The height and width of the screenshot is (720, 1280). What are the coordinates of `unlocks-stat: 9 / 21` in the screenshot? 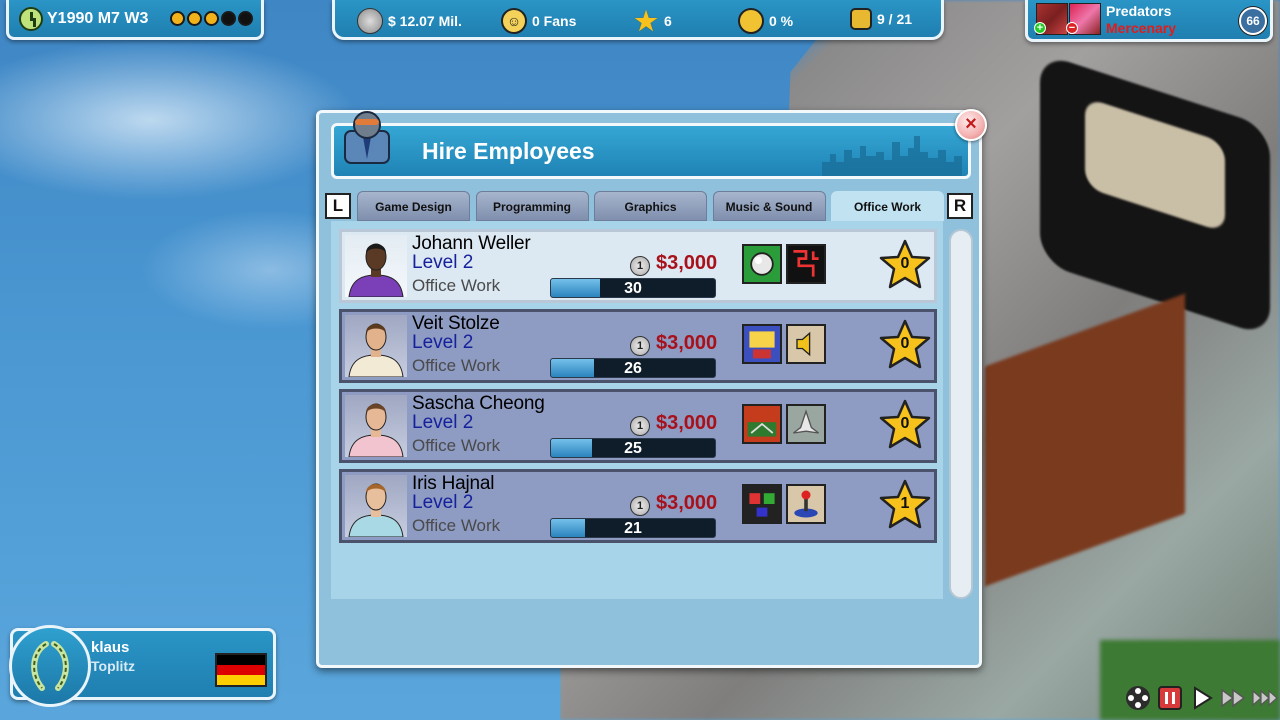 It's located at (881, 19).